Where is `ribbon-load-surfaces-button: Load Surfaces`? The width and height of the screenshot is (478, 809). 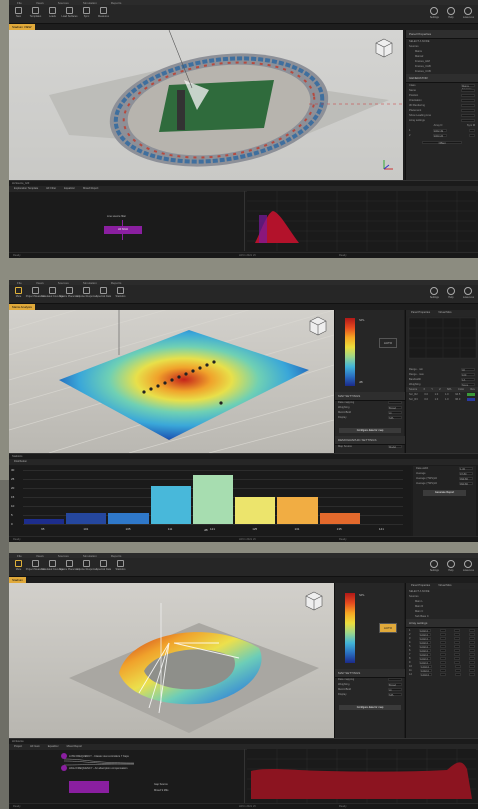
ribbon-load-surfaces-button: Load Surfaces is located at coordinates (69, 14).